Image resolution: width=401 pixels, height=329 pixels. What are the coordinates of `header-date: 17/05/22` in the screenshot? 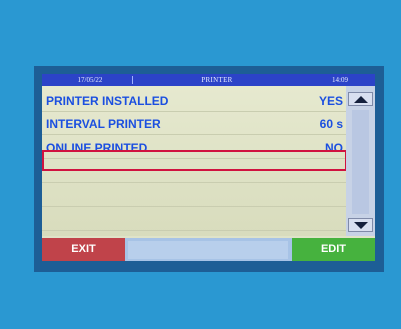 It's located at (90, 80).